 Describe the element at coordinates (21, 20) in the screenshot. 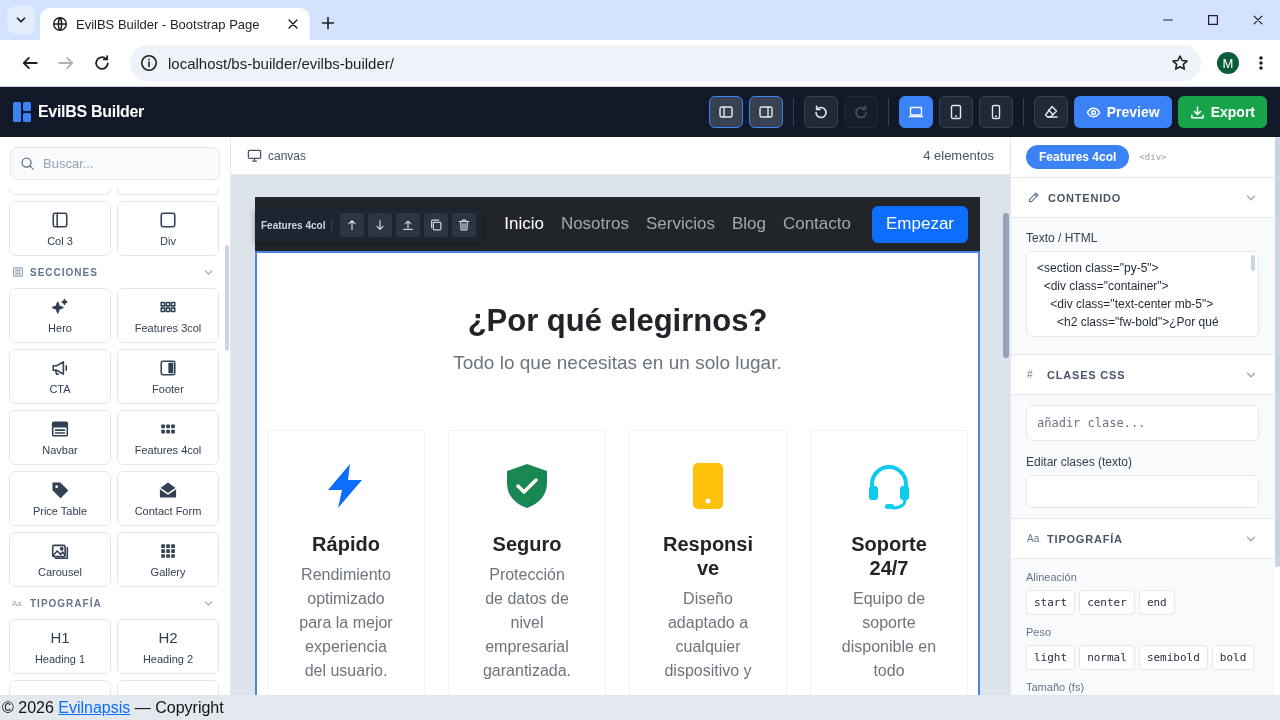

I see `tab-list-button` at that location.